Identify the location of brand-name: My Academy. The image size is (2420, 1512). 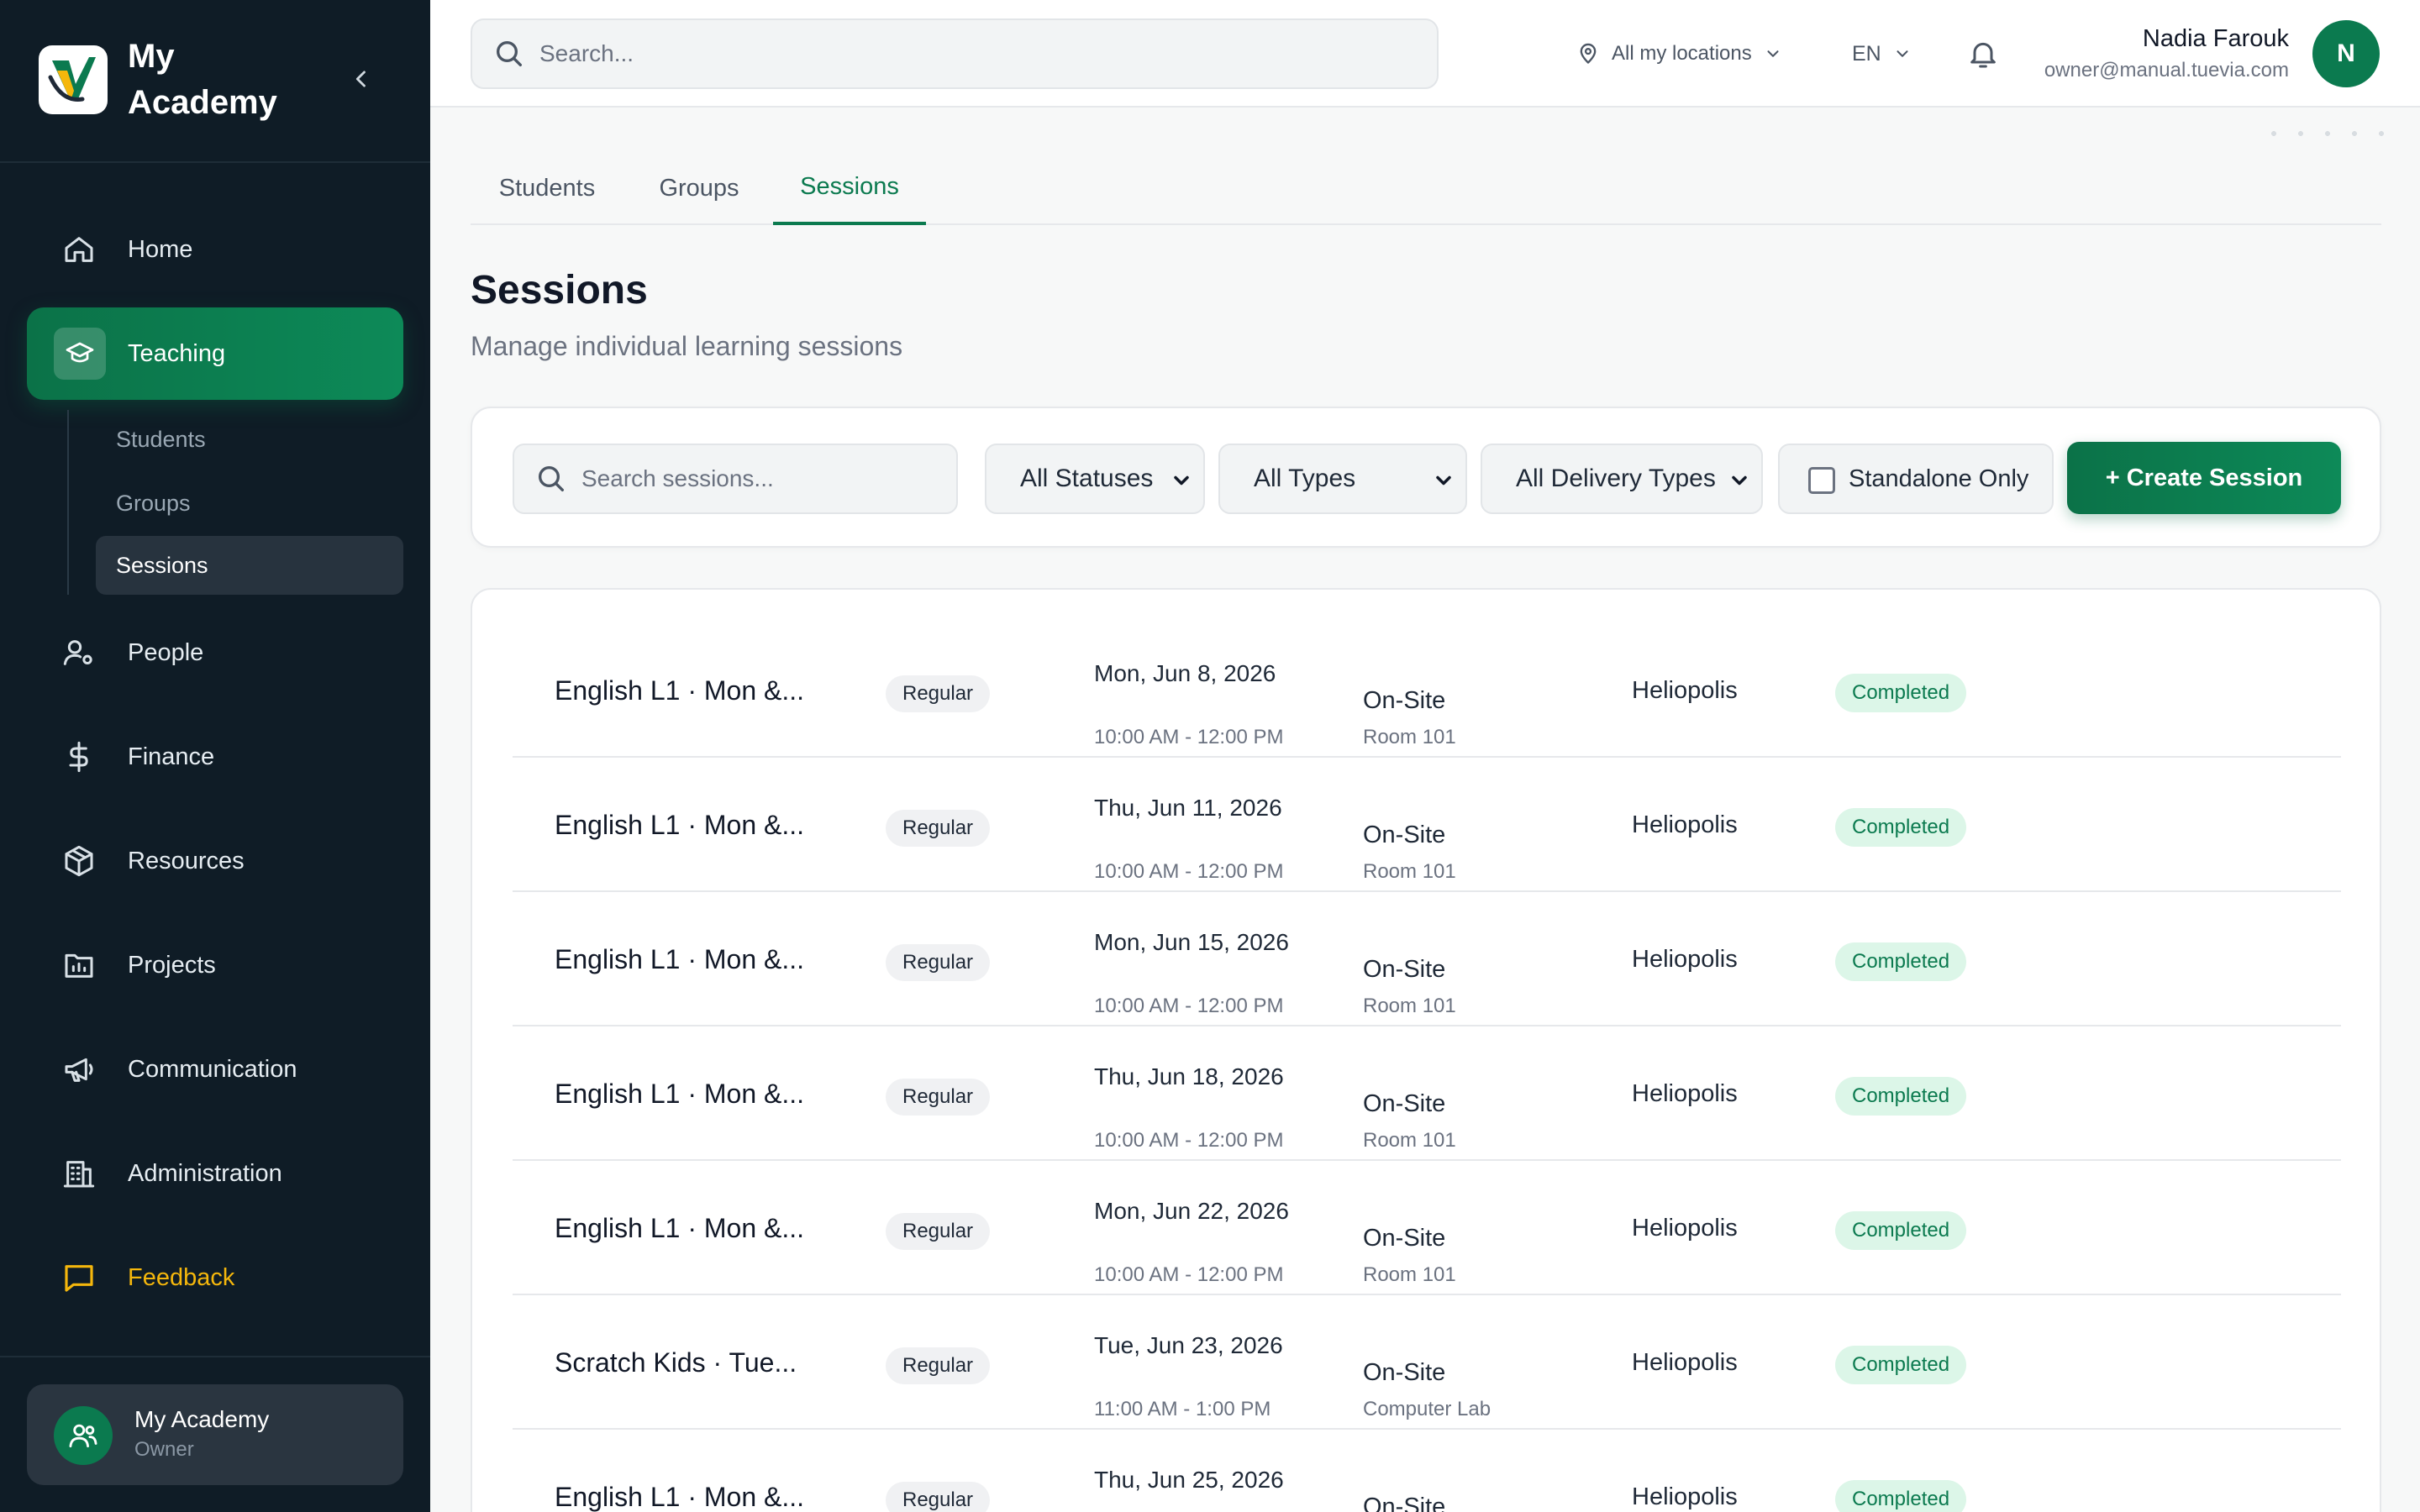
(202, 79).